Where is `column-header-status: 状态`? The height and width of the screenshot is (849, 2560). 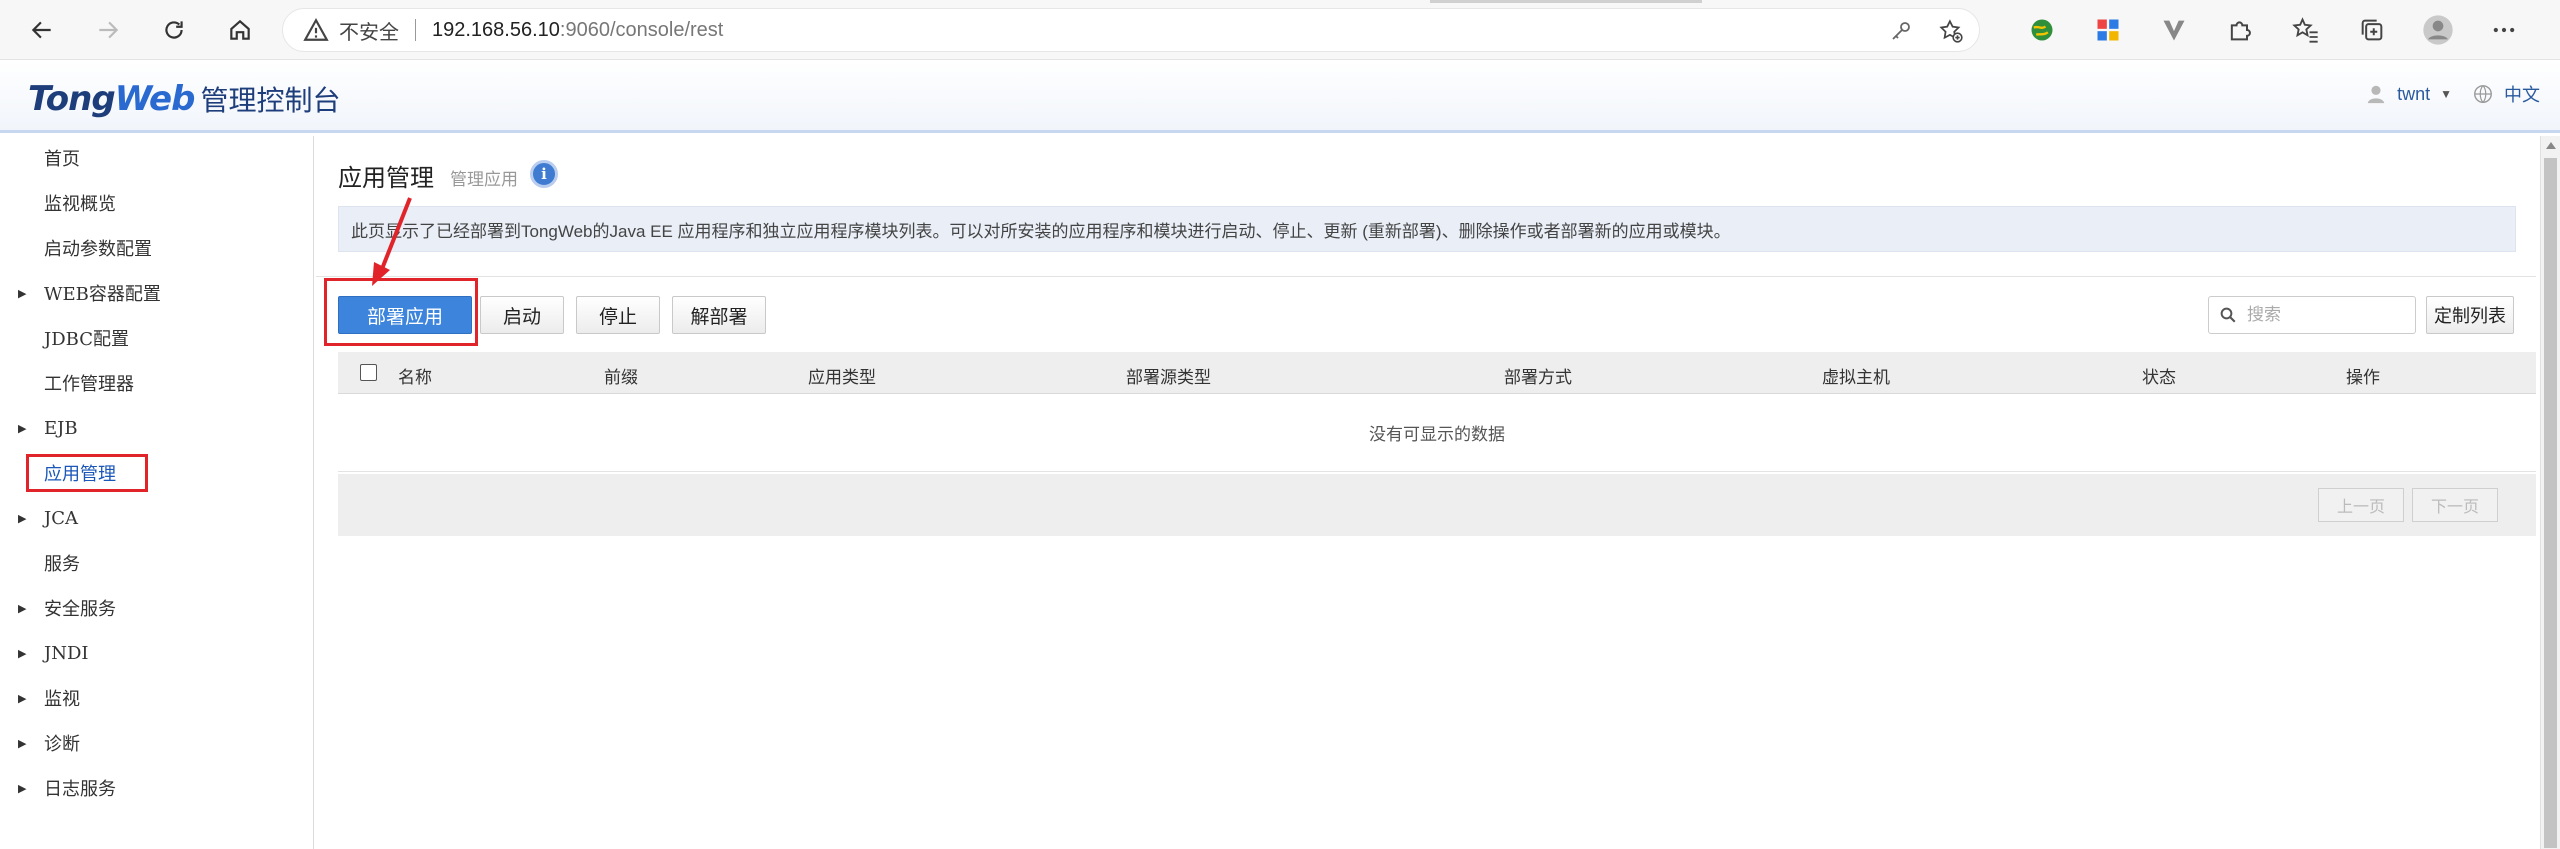 column-header-status: 状态 is located at coordinates (2159, 375).